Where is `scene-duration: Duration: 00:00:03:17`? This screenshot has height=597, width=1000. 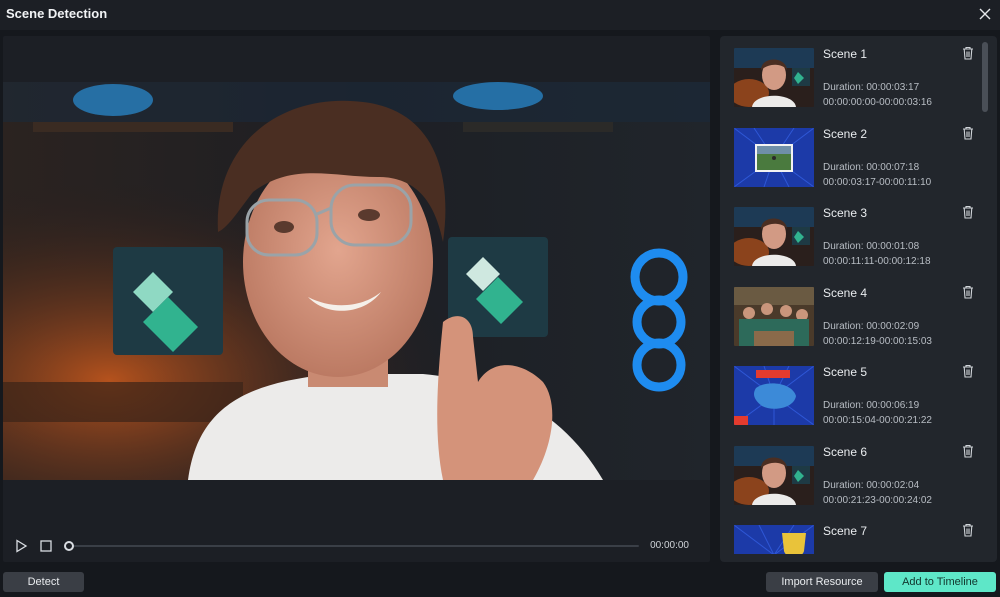
scene-duration: Duration: 00:00:03:17 is located at coordinates (871, 87).